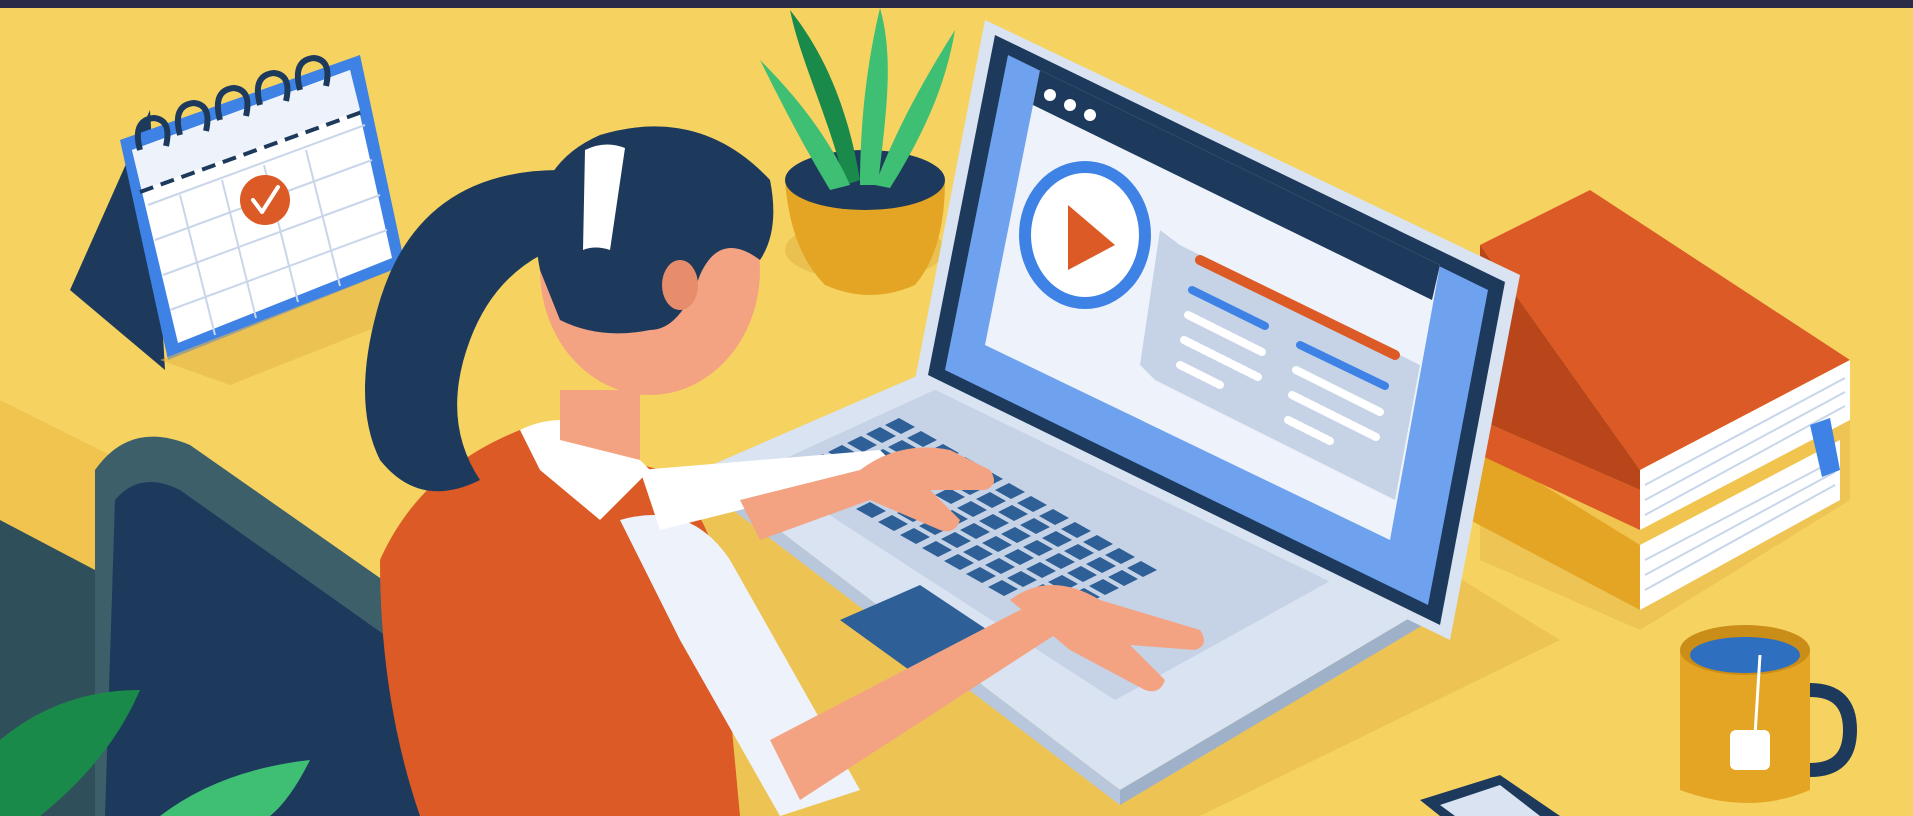 Image resolution: width=1913 pixels, height=816 pixels. I want to click on play-icon, so click(1085, 235).